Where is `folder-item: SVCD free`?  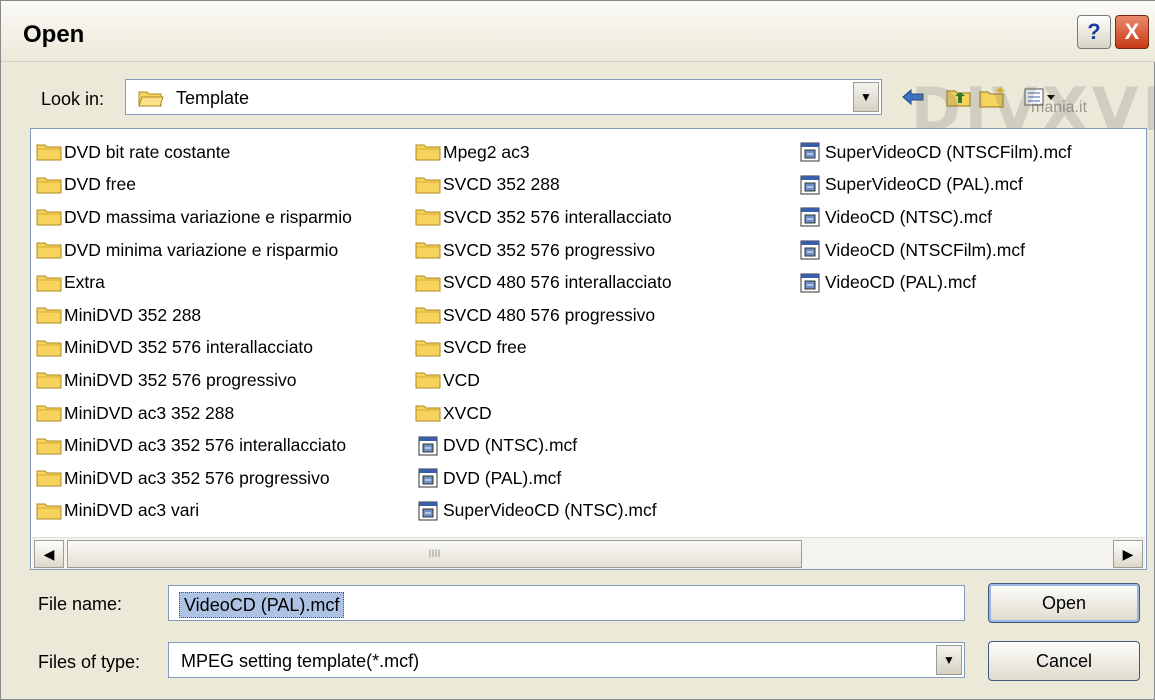
folder-item: SVCD free is located at coordinates (543, 348).